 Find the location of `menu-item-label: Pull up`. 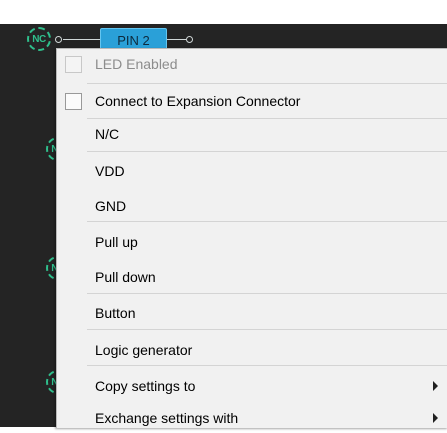

menu-item-label: Pull up is located at coordinates (116, 242).